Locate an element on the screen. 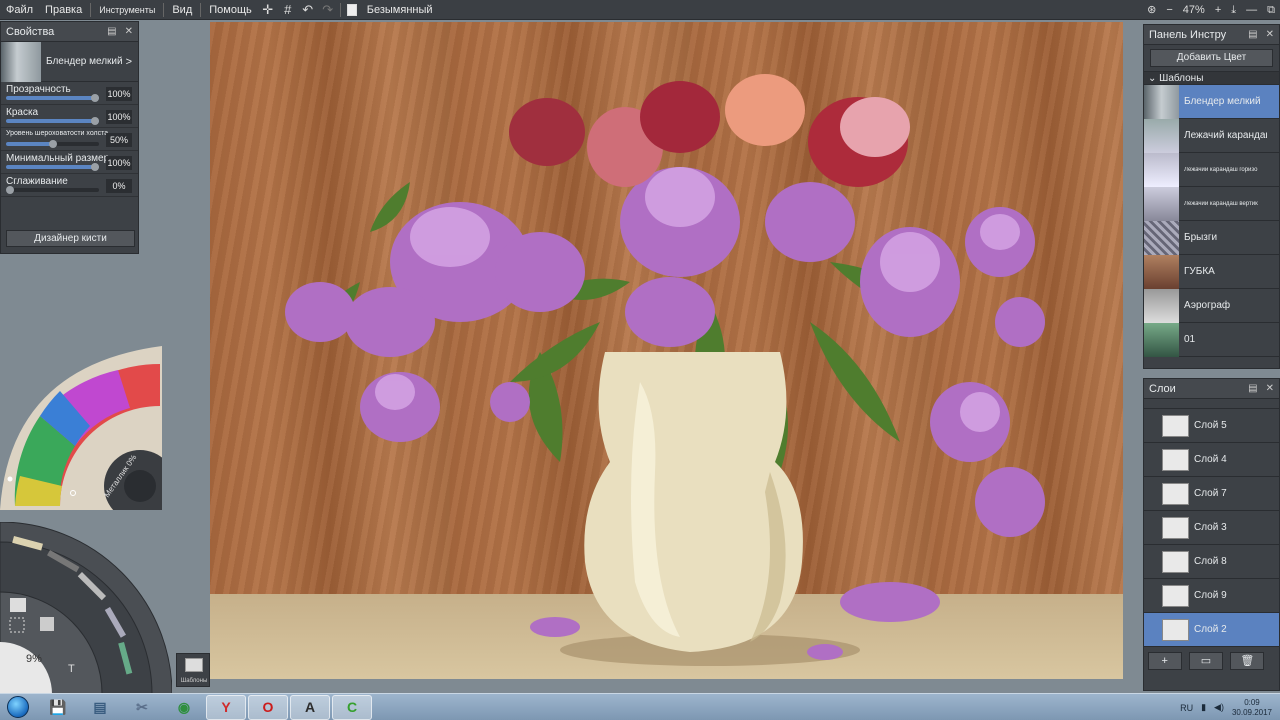 The width and height of the screenshot is (1280, 720). templates-label: Шаблоны is located at coordinates (194, 681).